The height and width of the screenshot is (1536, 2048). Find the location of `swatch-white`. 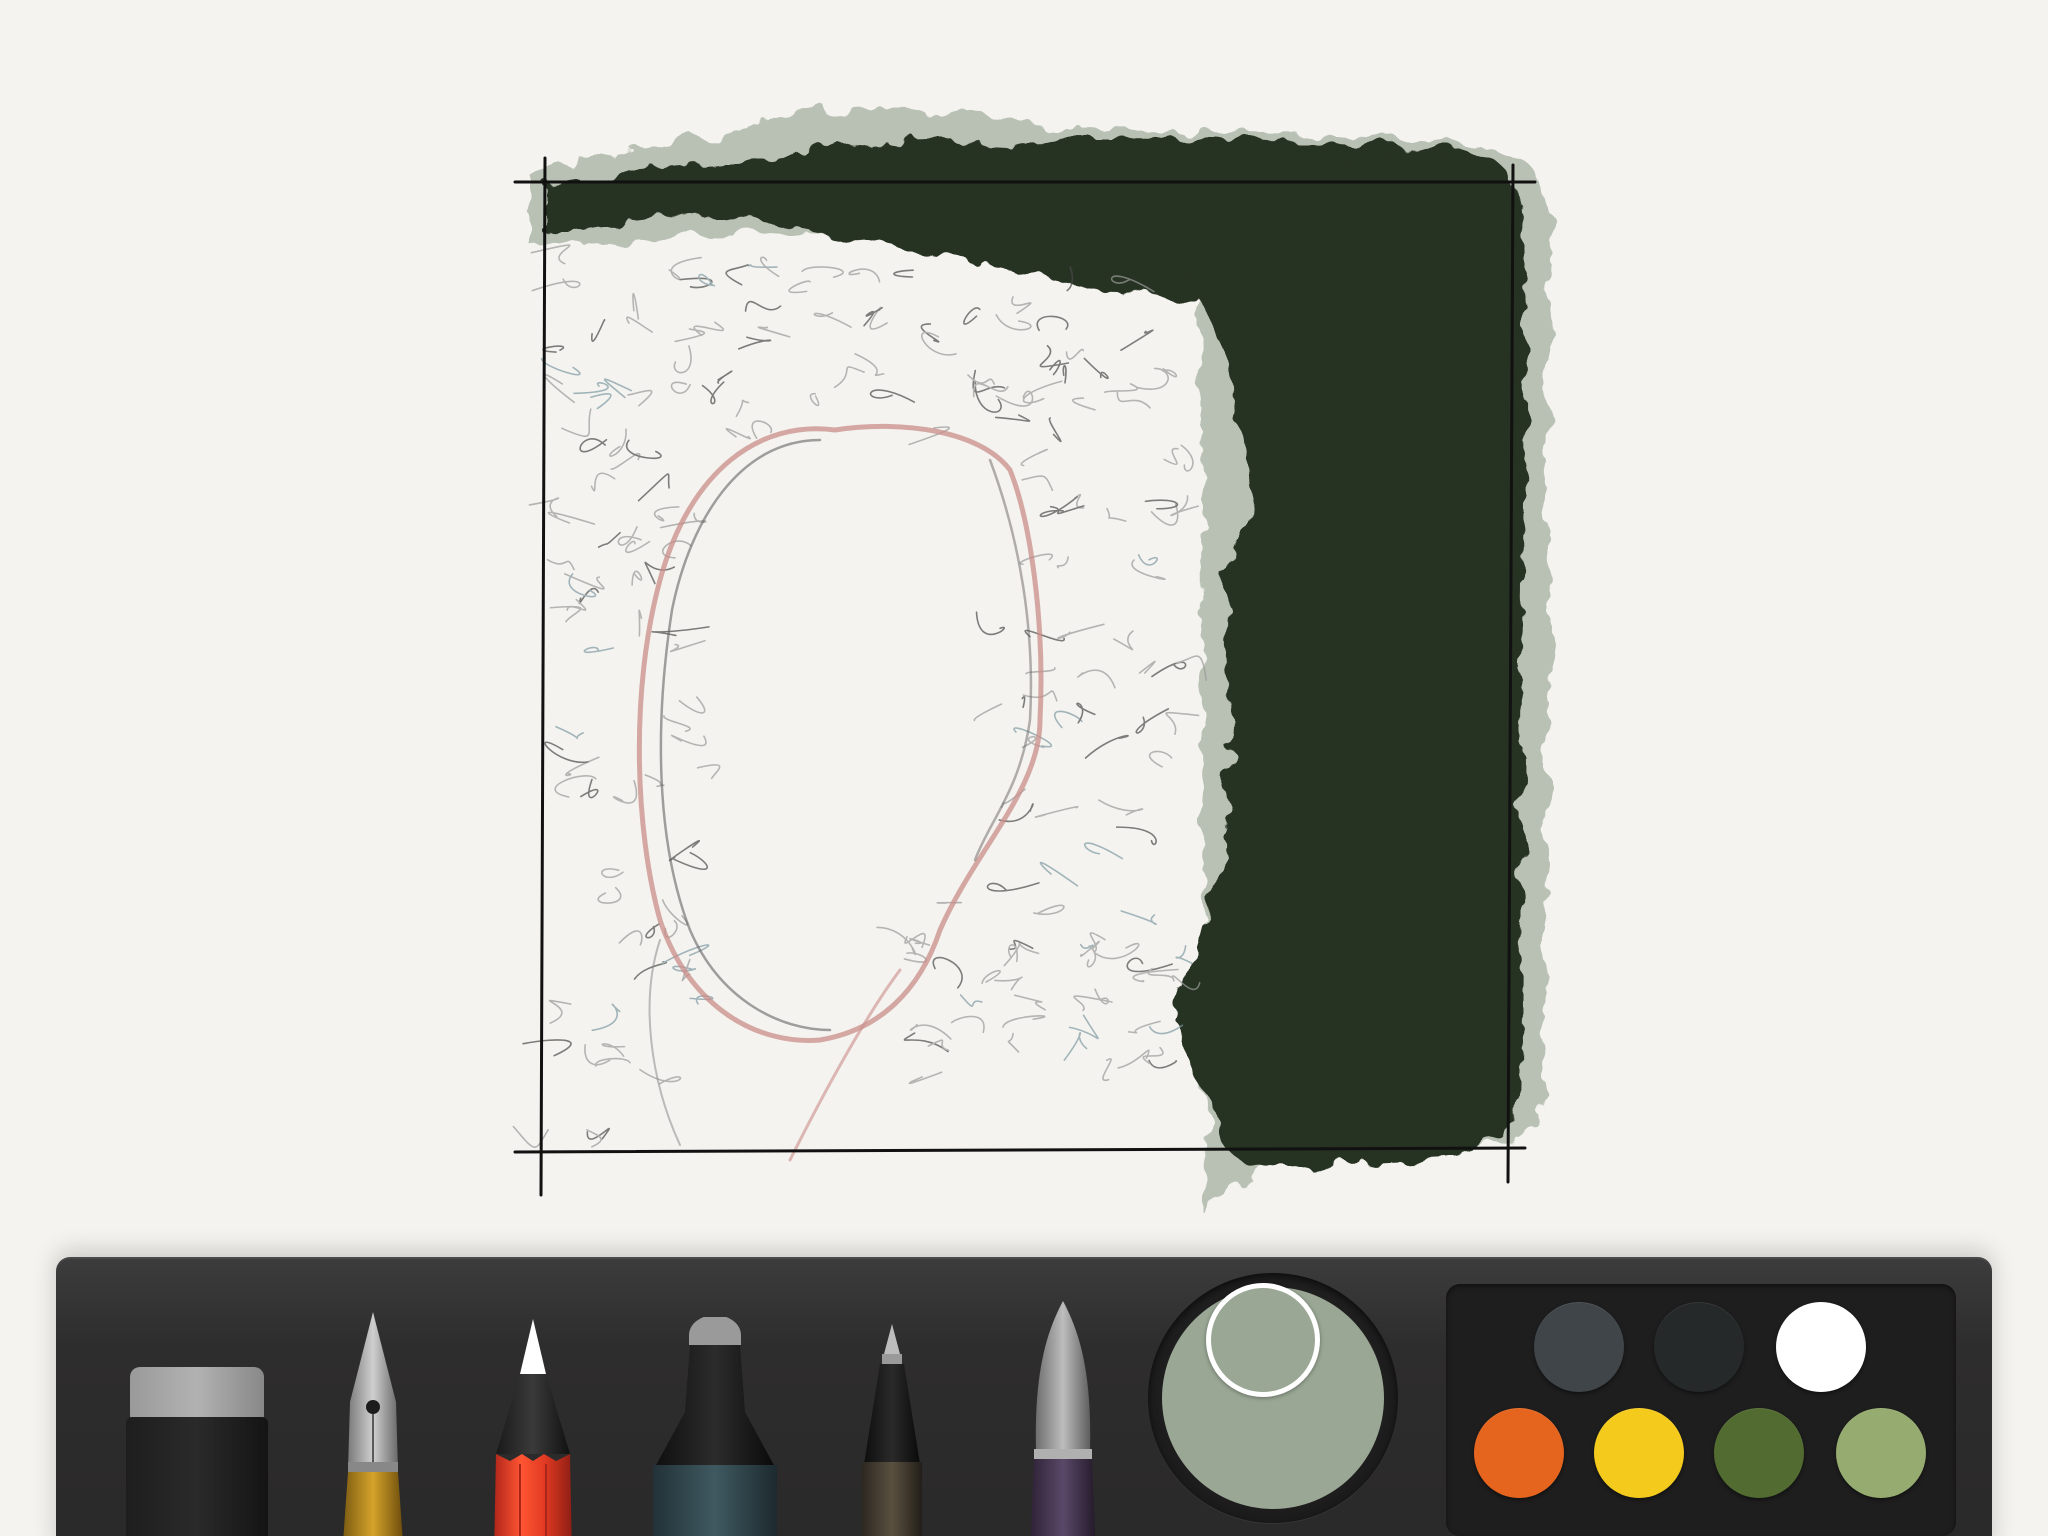

swatch-white is located at coordinates (1821, 1347).